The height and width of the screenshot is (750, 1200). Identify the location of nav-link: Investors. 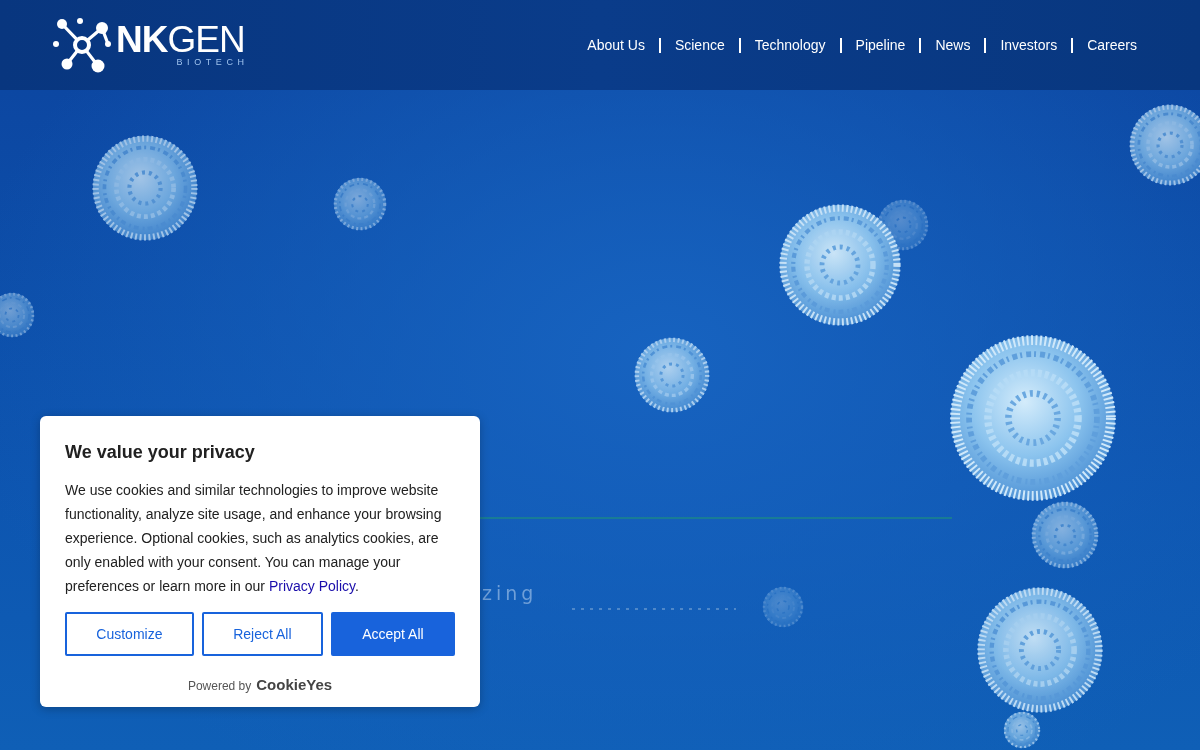
(1029, 45).